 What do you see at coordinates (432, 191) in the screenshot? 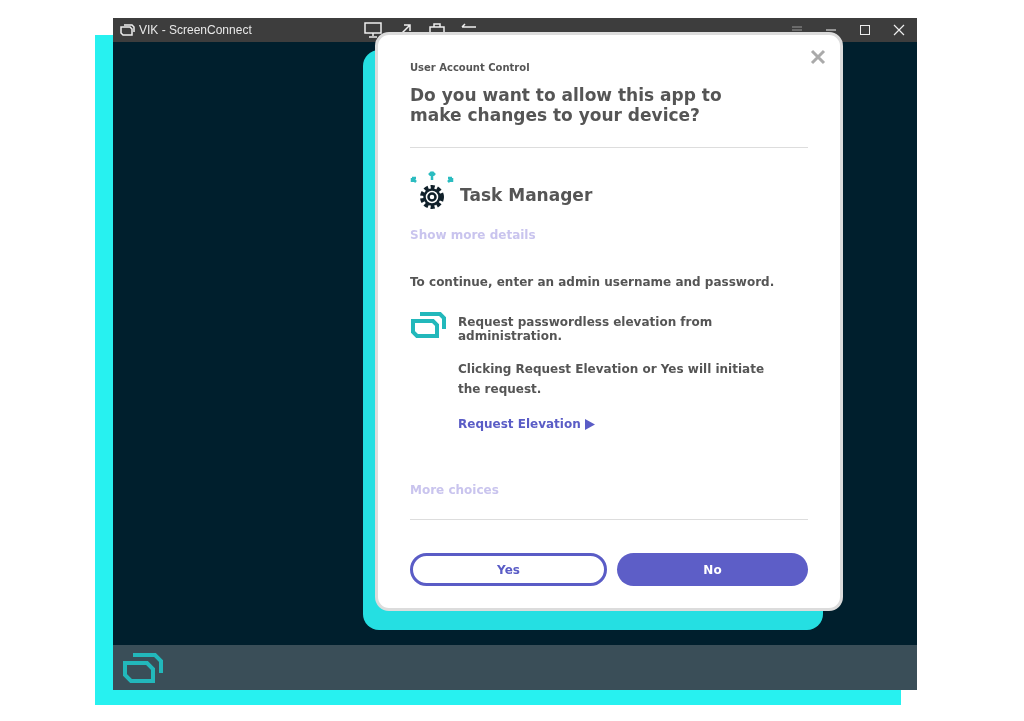
I see `gear-icon` at bounding box center [432, 191].